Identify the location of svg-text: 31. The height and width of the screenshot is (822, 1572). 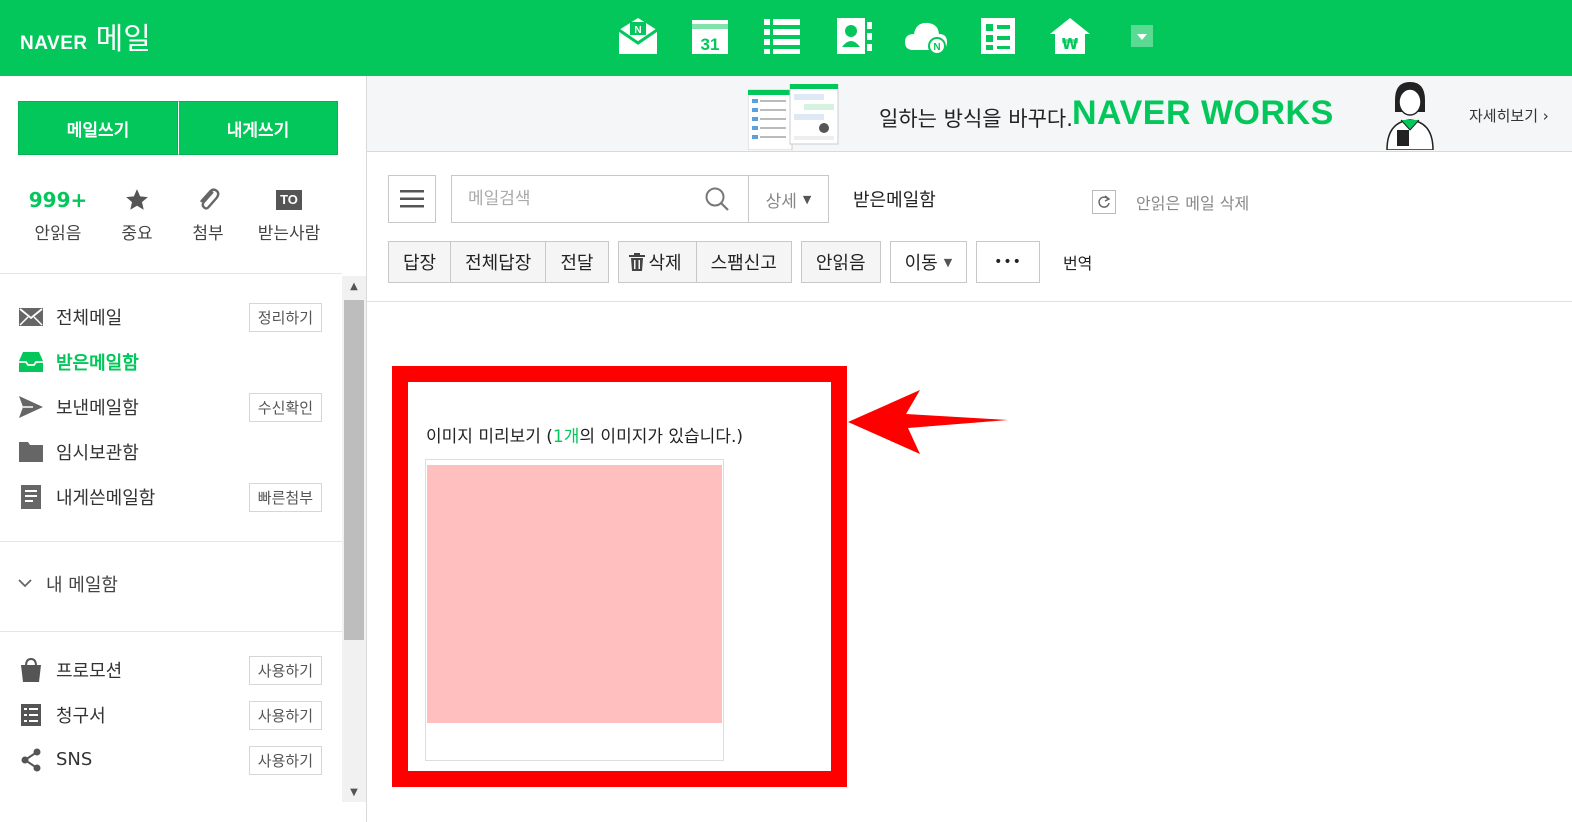
(710, 44).